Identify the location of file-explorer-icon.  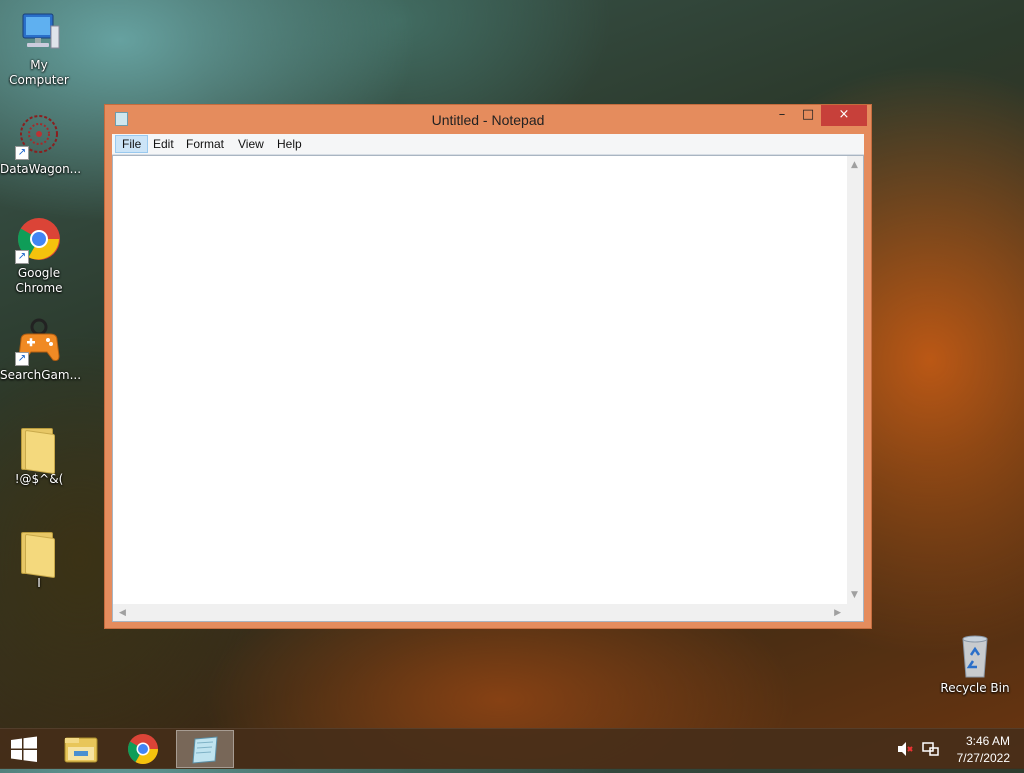
(81, 750).